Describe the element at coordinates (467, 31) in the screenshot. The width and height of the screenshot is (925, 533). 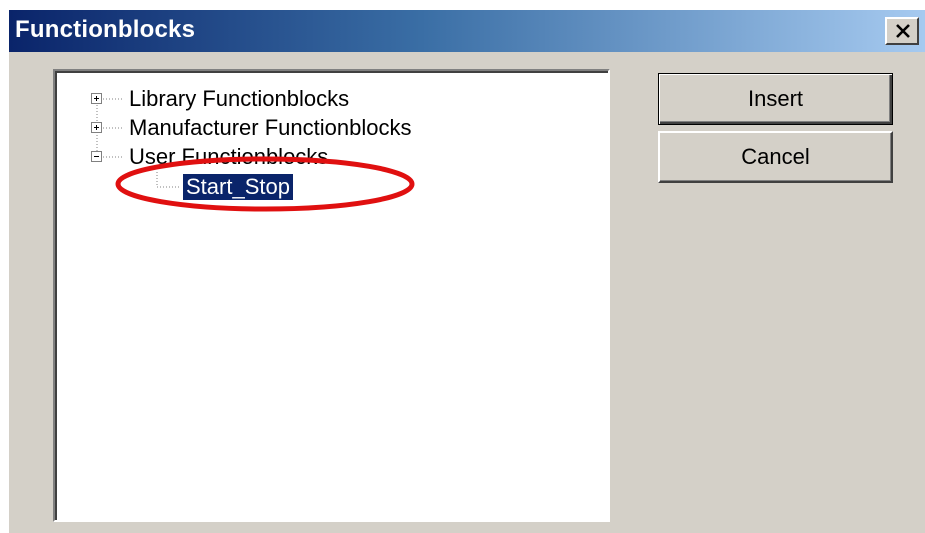
I see `title-bar: Functionblocks` at that location.